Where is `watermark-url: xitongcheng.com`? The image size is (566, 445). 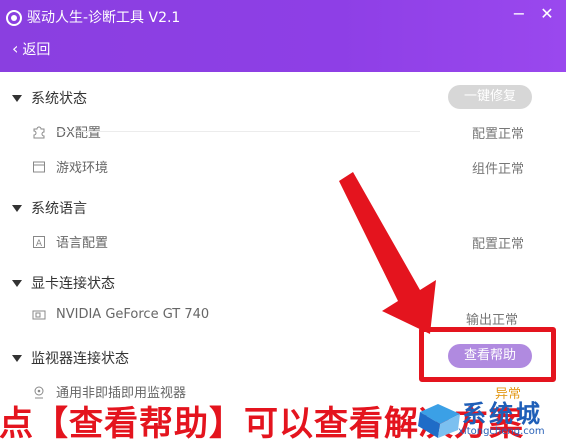
watermark-url: xitongcheng.com is located at coordinates (501, 431).